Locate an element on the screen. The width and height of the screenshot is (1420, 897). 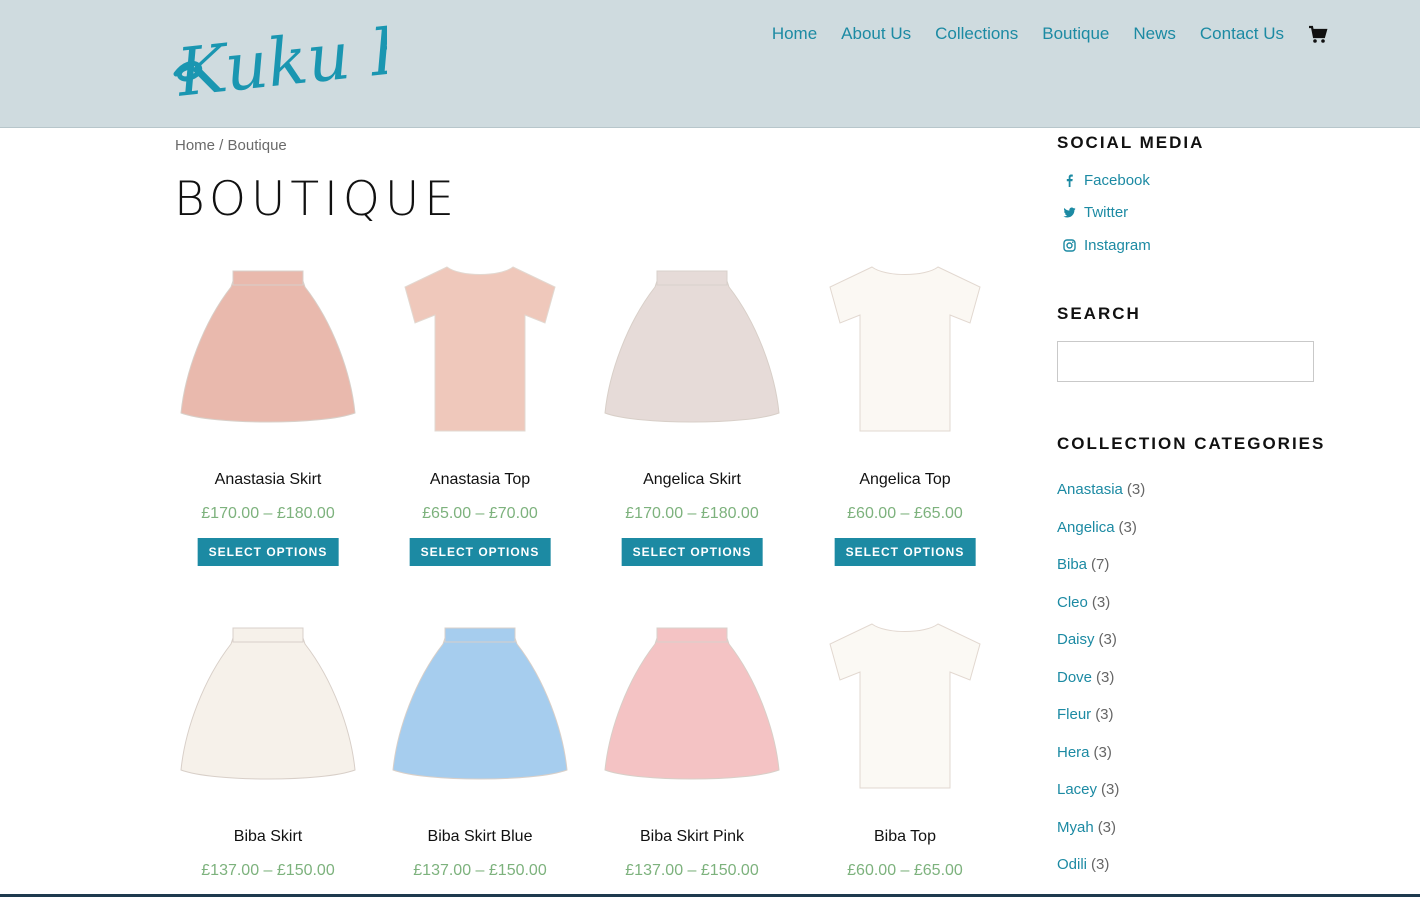
nav-boutique: Boutique is located at coordinates (1075, 34).